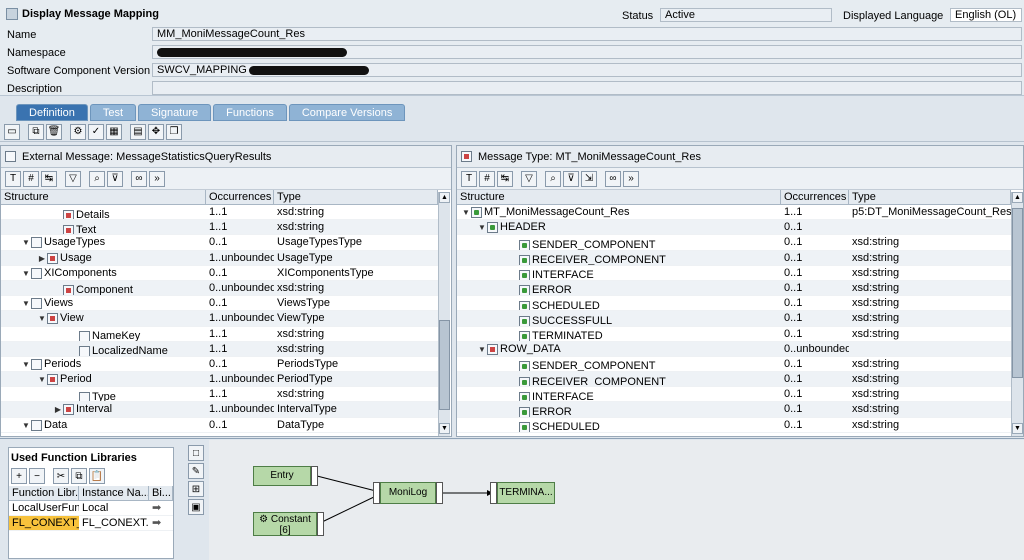 Image resolution: width=1024 pixels, height=560 pixels. What do you see at coordinates (219, 349) in the screenshot?
I see `tree-row: LocalizedName 1..1 xsd:string` at bounding box center [219, 349].